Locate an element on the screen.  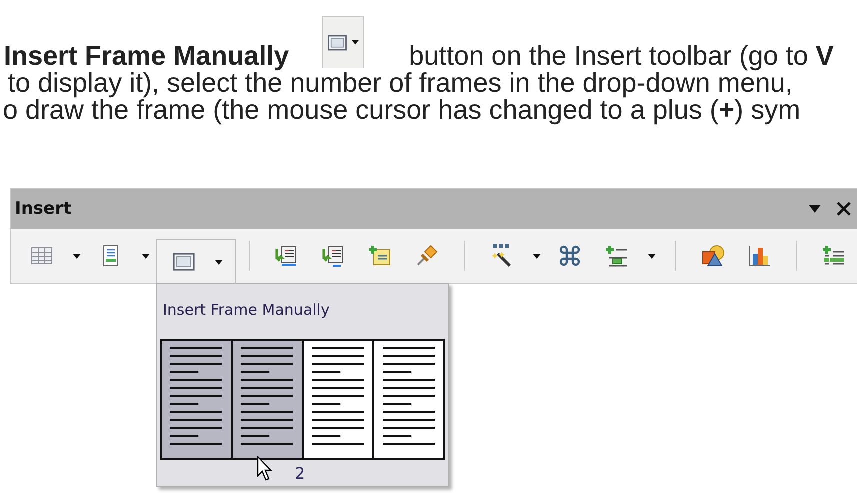
note-add-icon is located at coordinates (380, 256).